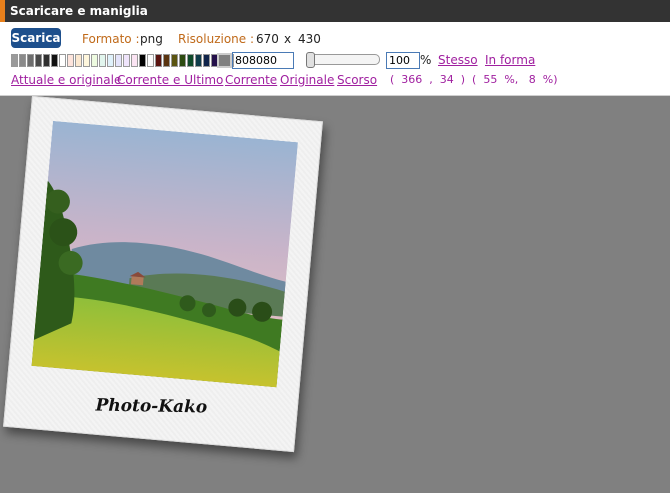  What do you see at coordinates (288, 39) in the screenshot?
I see `times-sign: x` at bounding box center [288, 39].